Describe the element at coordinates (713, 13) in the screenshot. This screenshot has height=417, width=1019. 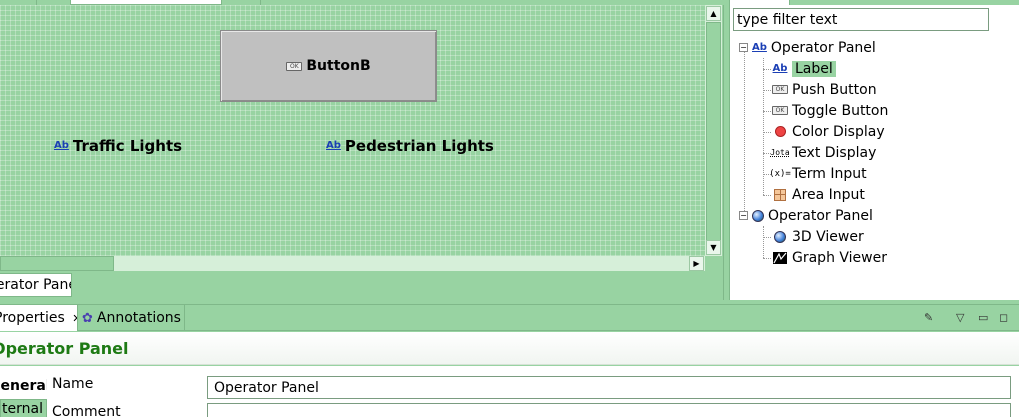
I see `scroll-up-arrow-icon: ▲` at that location.